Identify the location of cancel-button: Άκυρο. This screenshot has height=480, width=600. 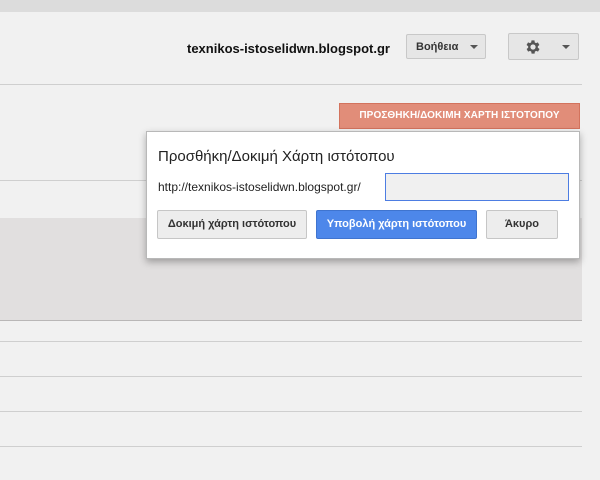
(522, 224).